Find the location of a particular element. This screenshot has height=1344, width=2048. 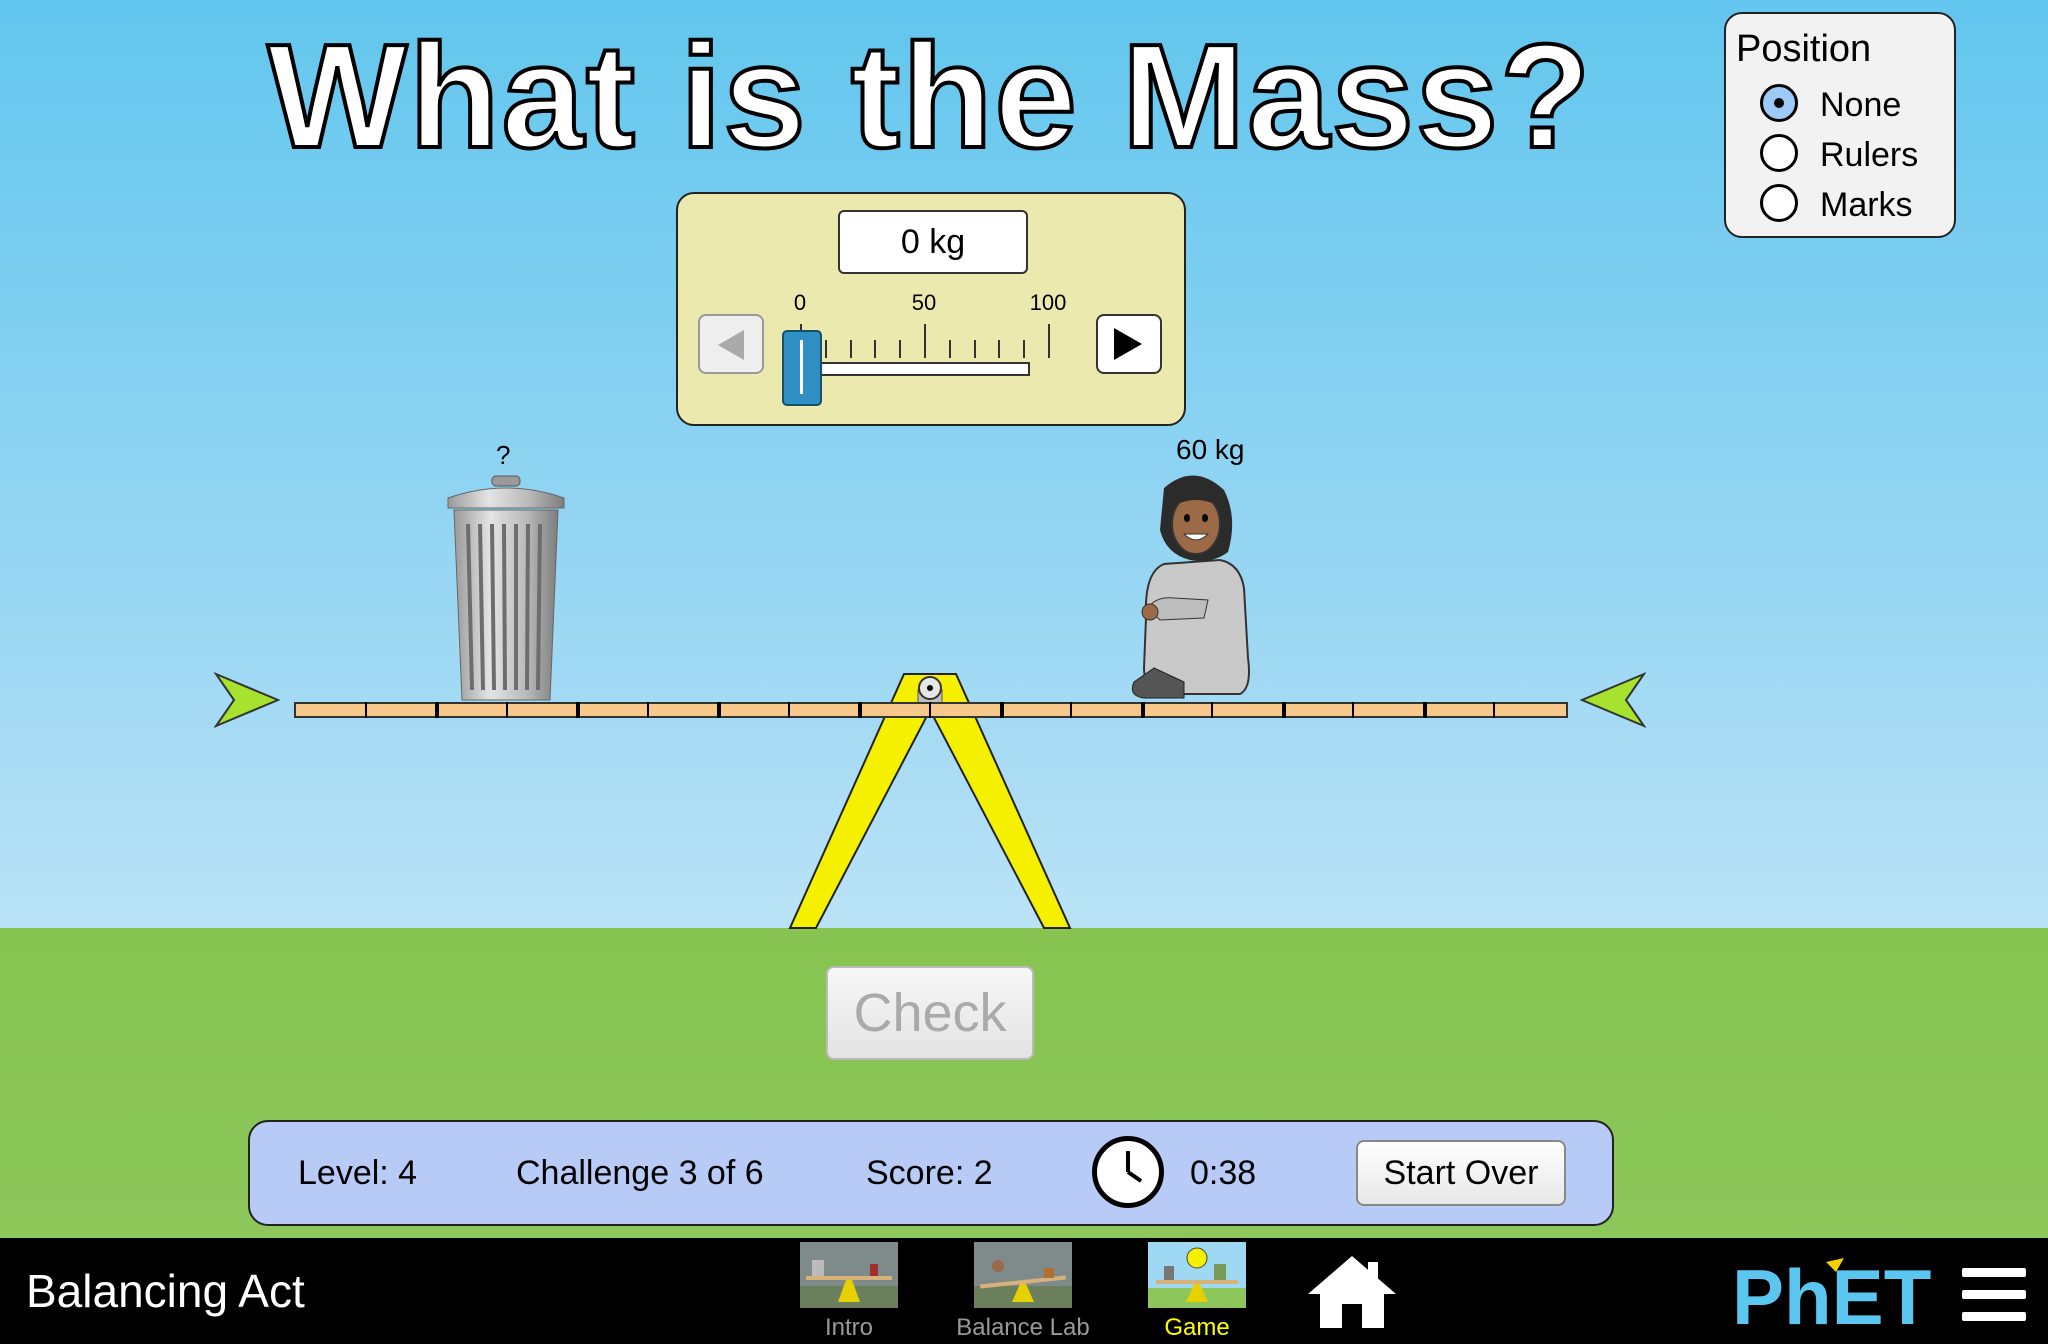

phet-logo: PhET is located at coordinates (1832, 1295).